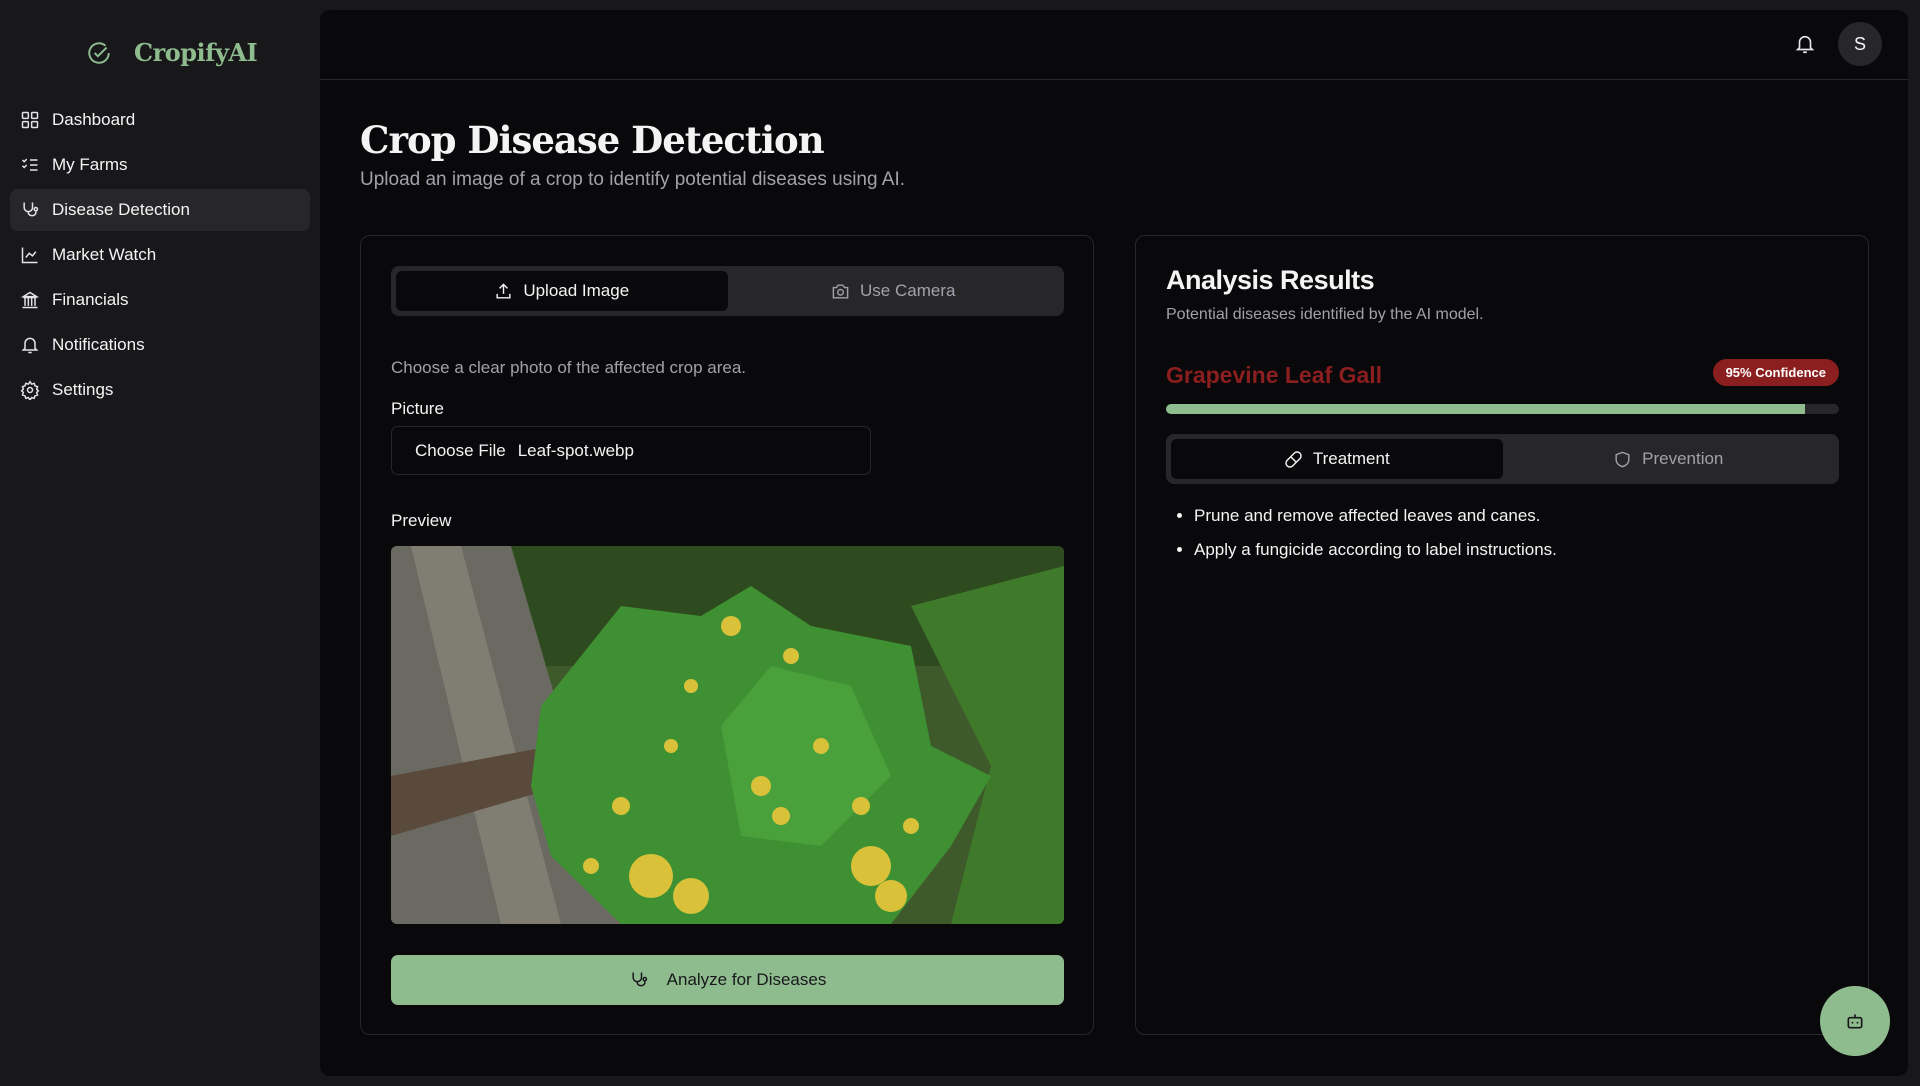 Image resolution: width=1920 pixels, height=1086 pixels. What do you see at coordinates (1860, 44) in the screenshot?
I see `avatar: S` at bounding box center [1860, 44].